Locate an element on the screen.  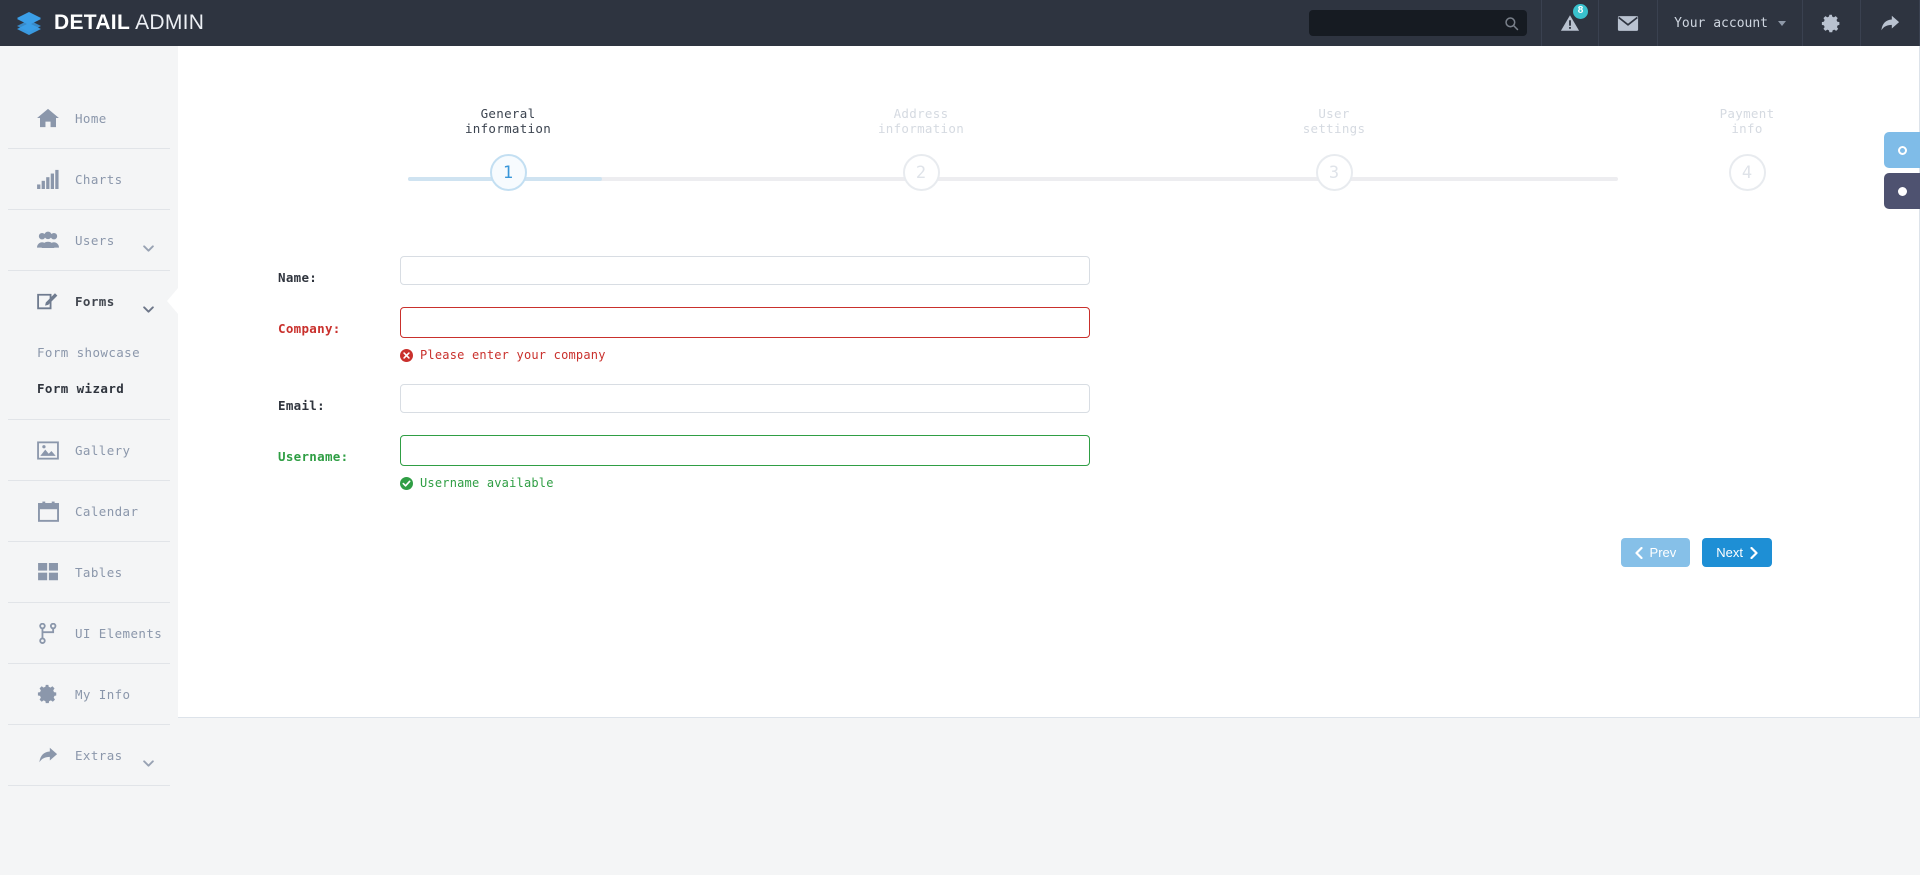
top-bar-spacer is located at coordinates (817, 23).